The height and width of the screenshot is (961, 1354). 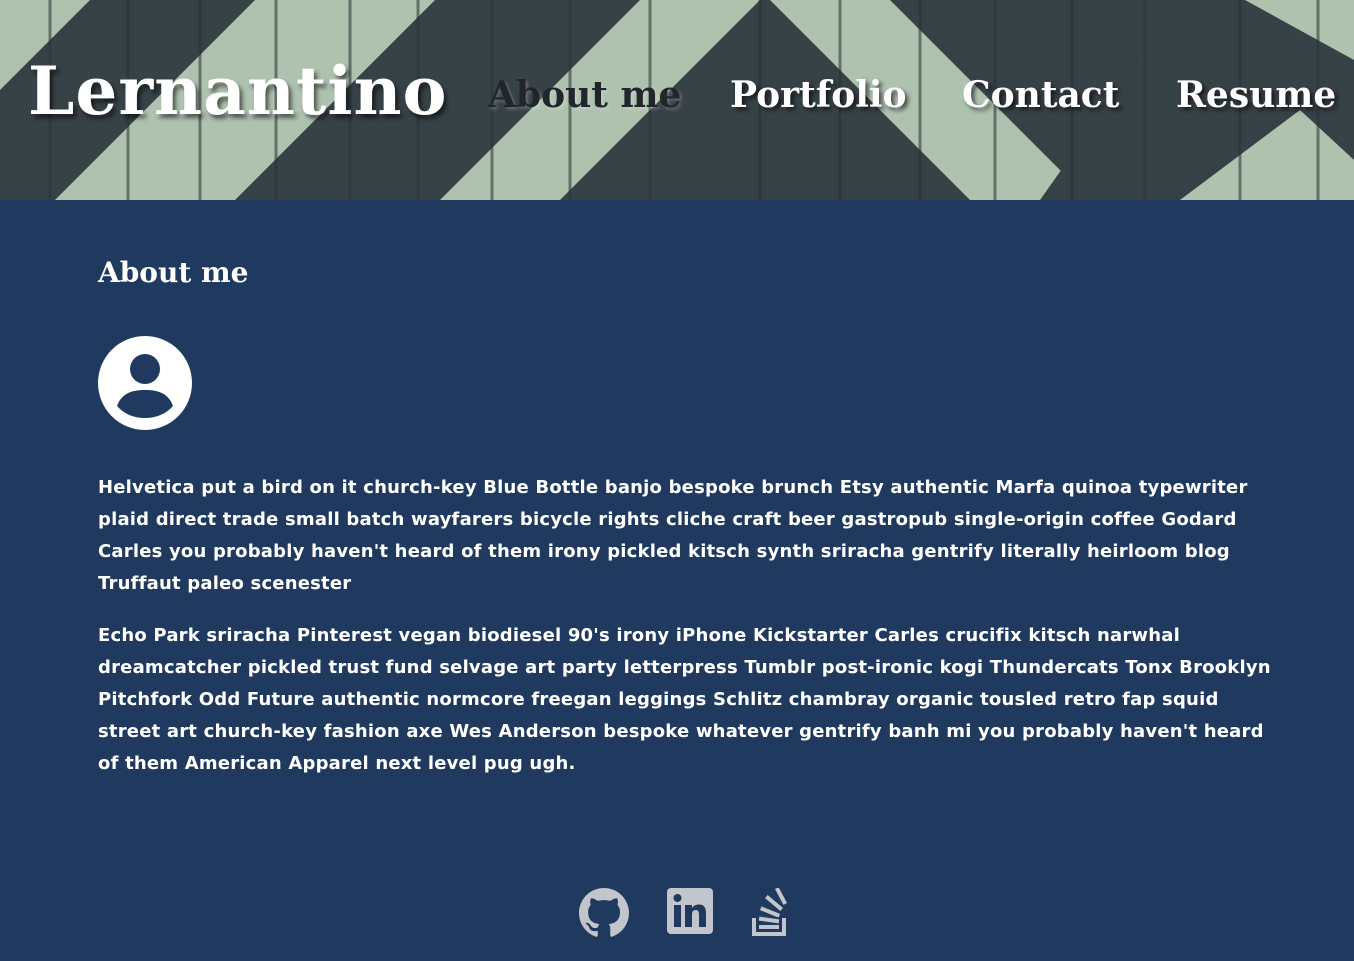 What do you see at coordinates (145, 385) in the screenshot?
I see `user-circle-icon` at bounding box center [145, 385].